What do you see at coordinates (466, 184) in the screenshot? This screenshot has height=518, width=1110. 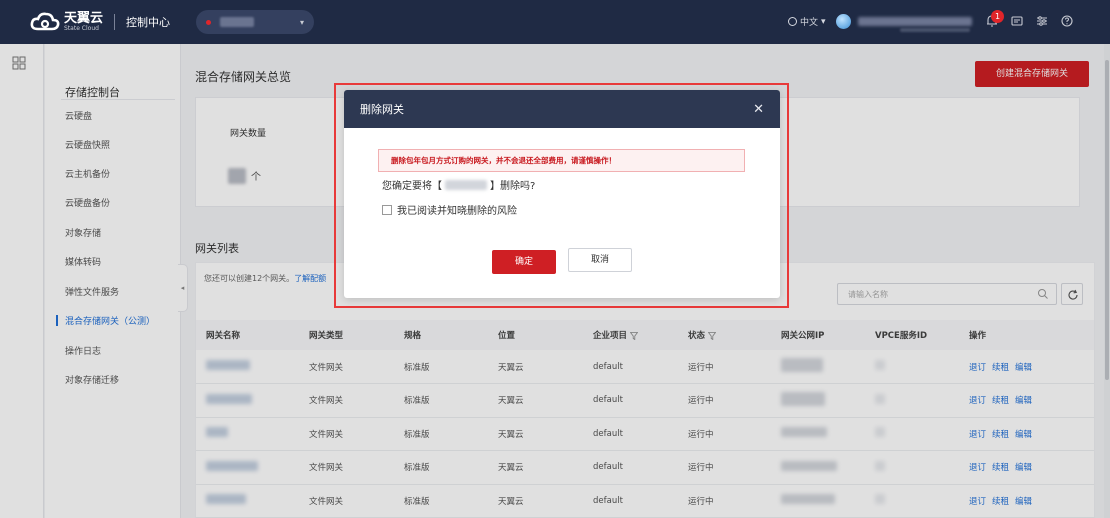 I see `gateway-name-redacted` at bounding box center [466, 184].